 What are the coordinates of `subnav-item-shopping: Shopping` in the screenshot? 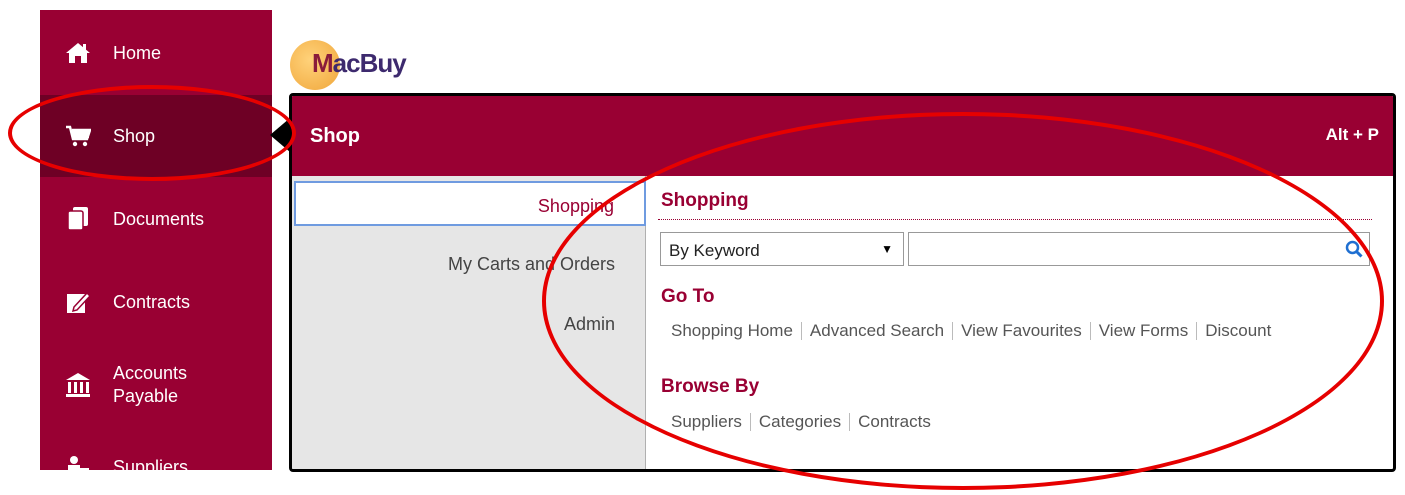 It's located at (470, 203).